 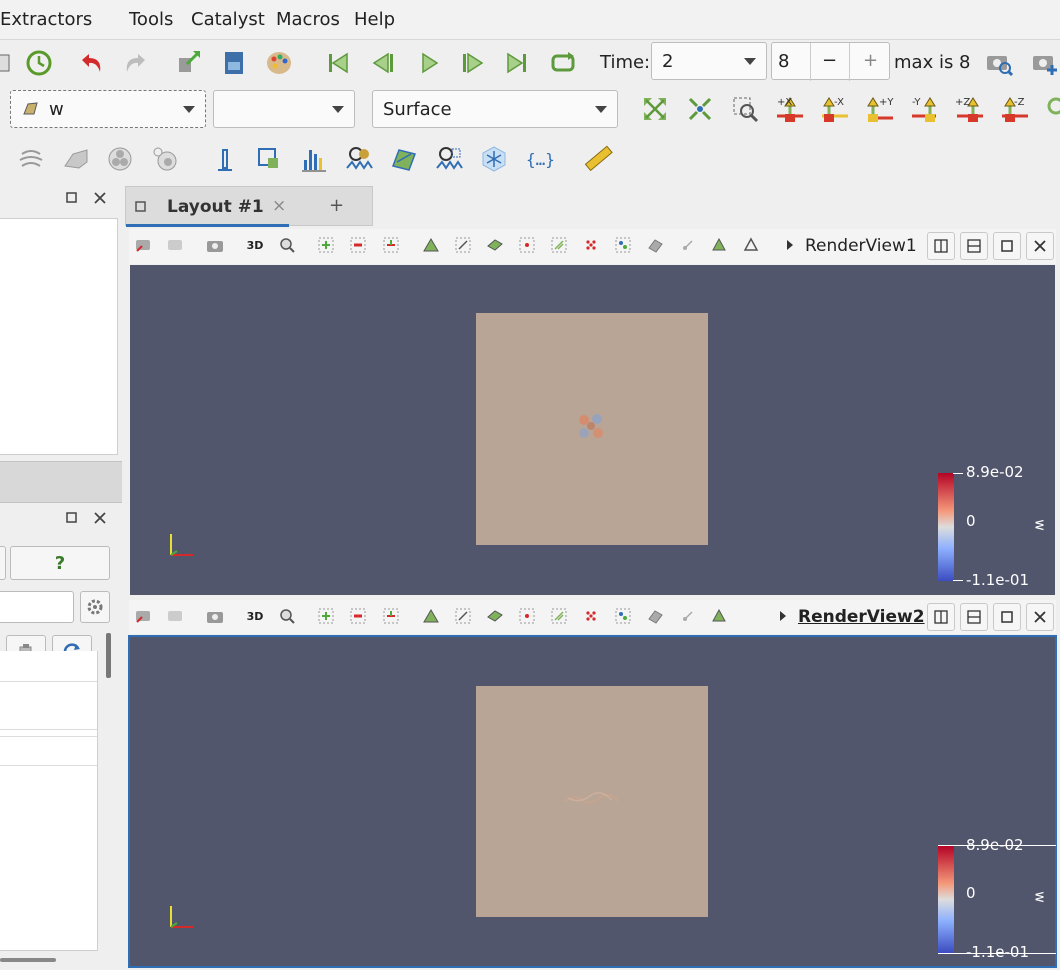 I want to click on increment-button: +, so click(x=870, y=60).